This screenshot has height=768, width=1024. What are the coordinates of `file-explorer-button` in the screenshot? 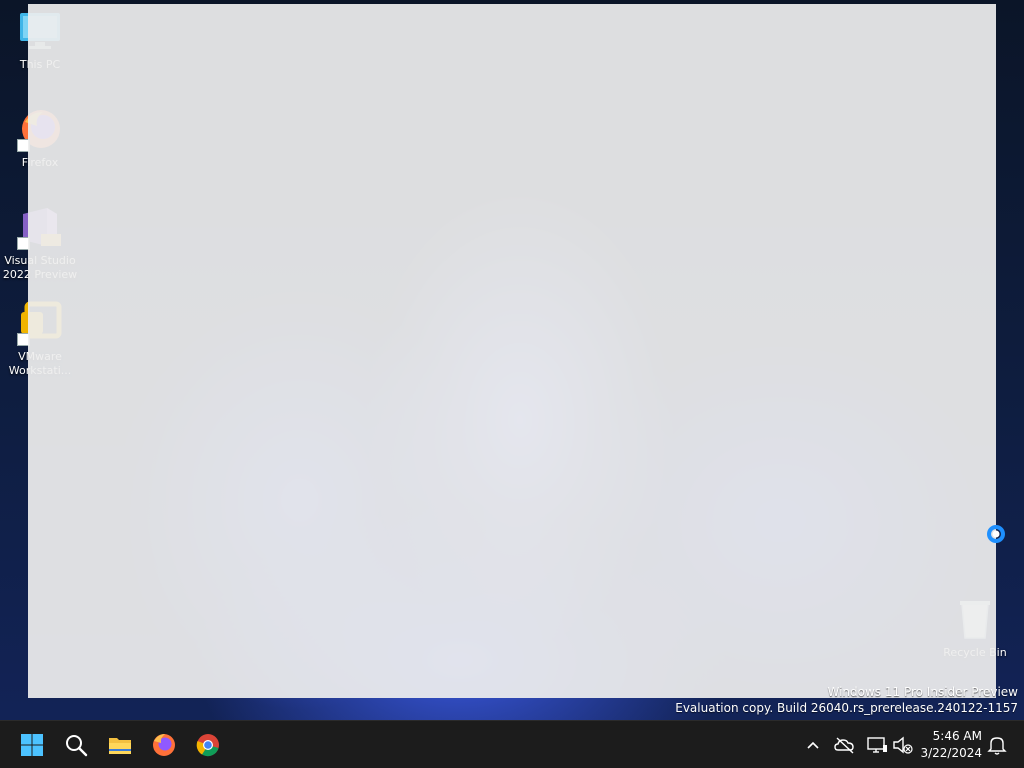 It's located at (120, 745).